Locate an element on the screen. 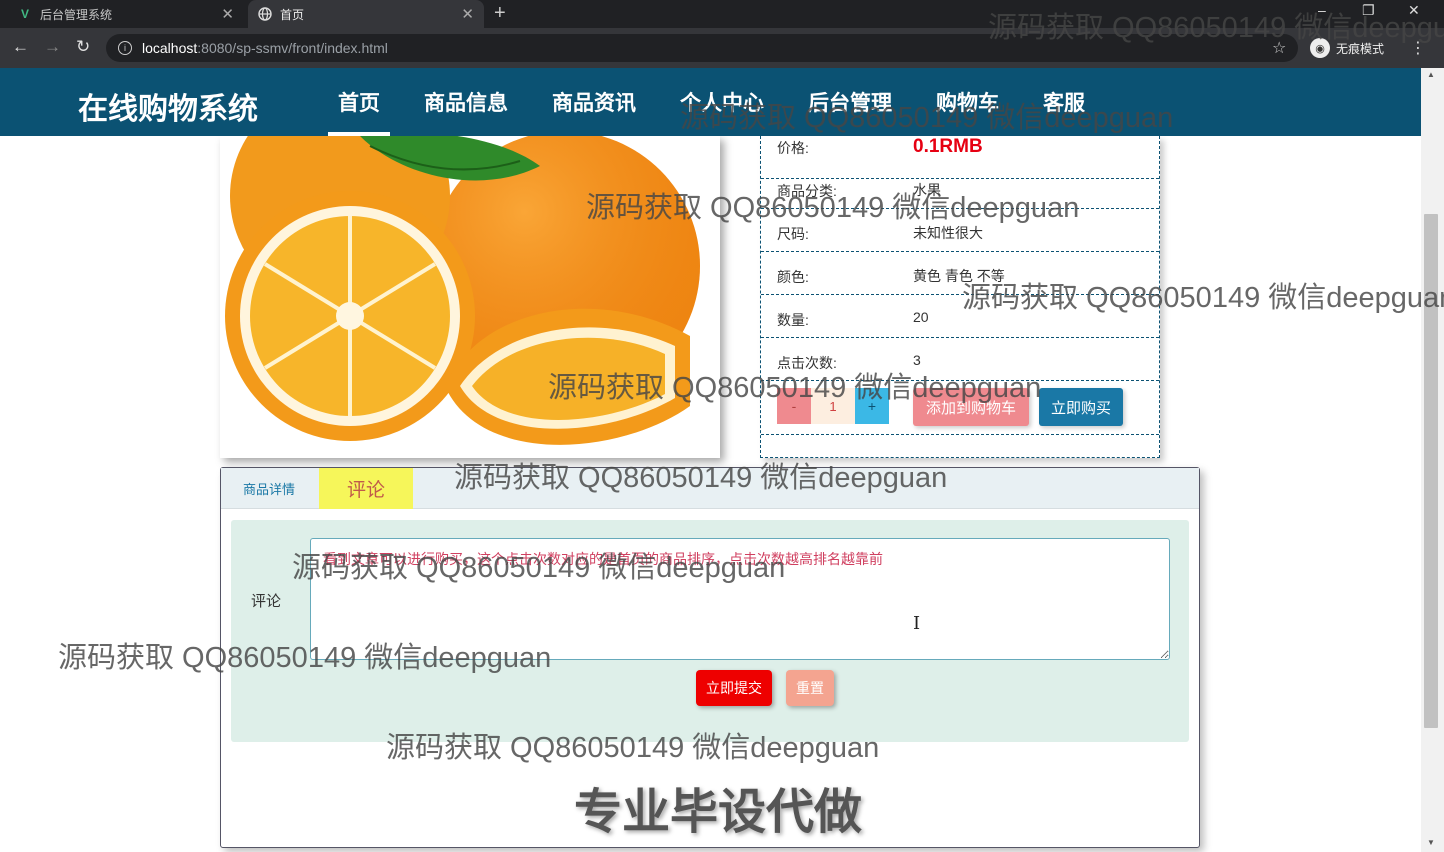 The image size is (1444, 852). product-image is located at coordinates (470, 297).